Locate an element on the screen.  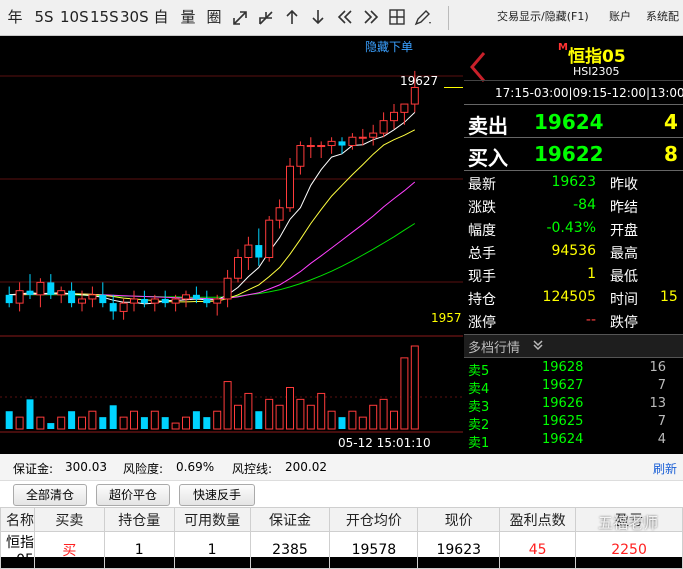
system-config-link: 系统配 is located at coordinates (662, 17).